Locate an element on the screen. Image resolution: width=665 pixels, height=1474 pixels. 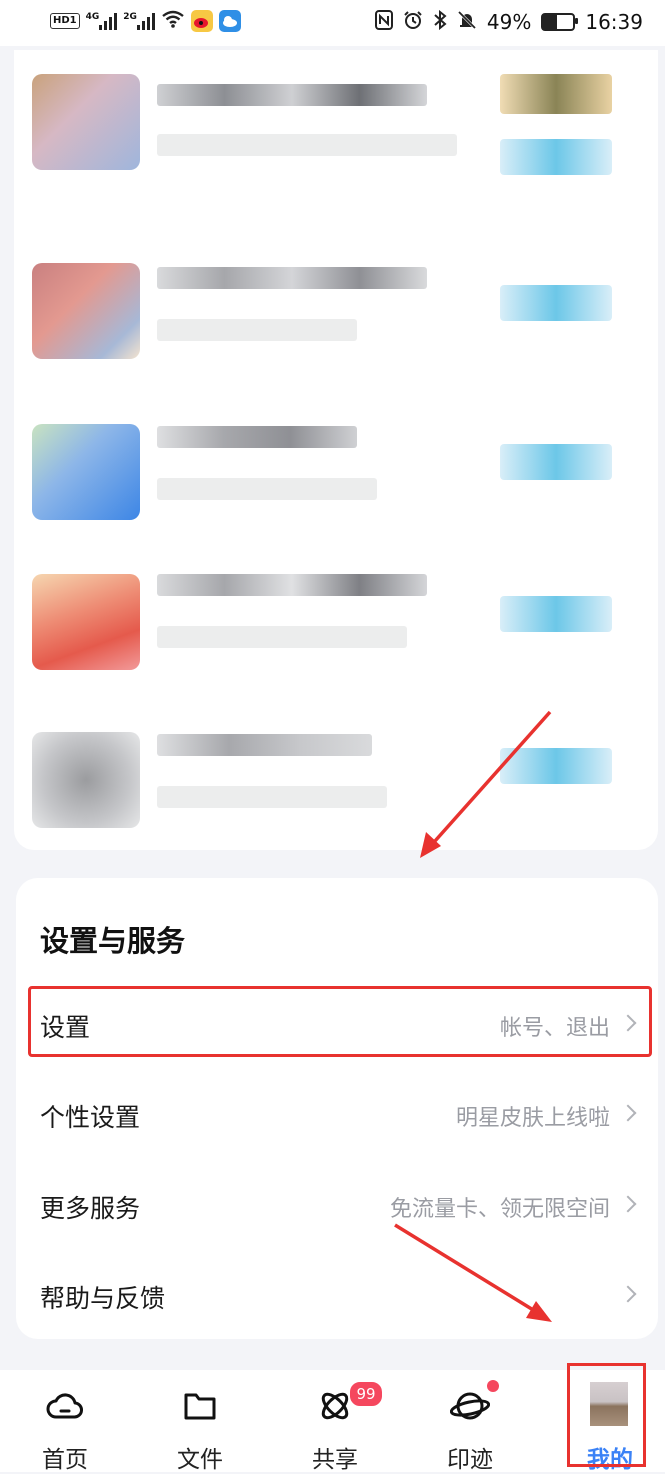
section-title: 设置与服务 is located at coordinates (113, 941).